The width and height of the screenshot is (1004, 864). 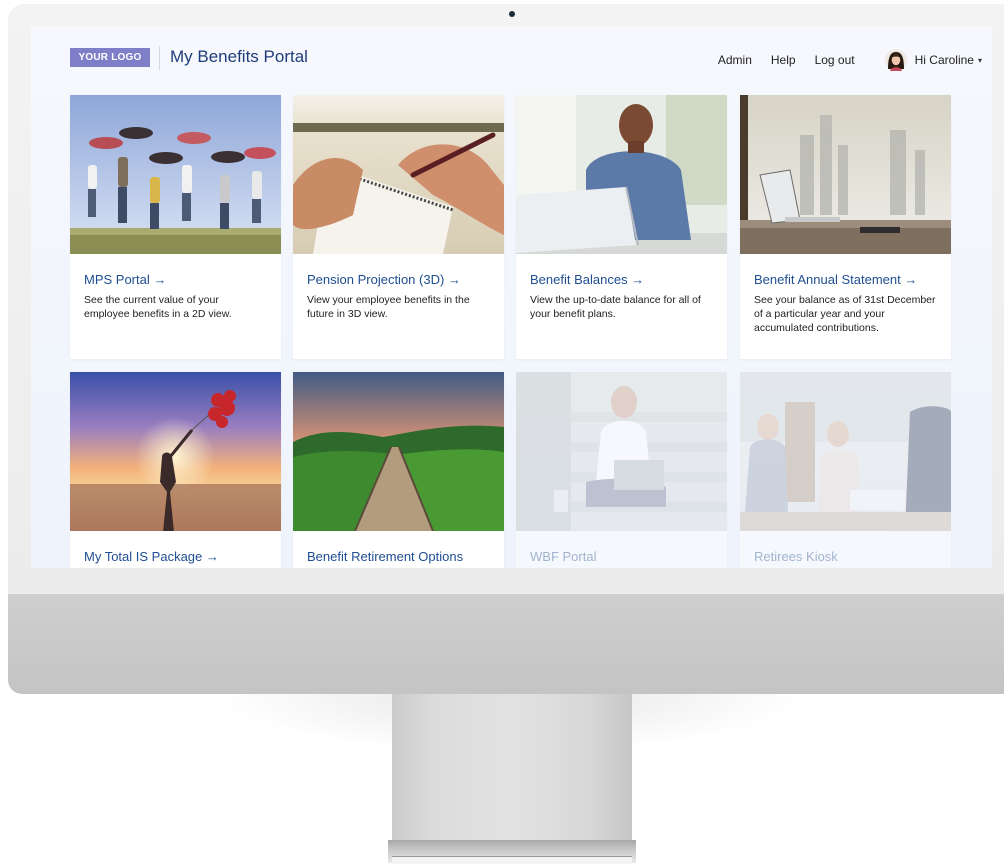 I want to click on logo: YOUR LOGO, so click(x=110, y=57).